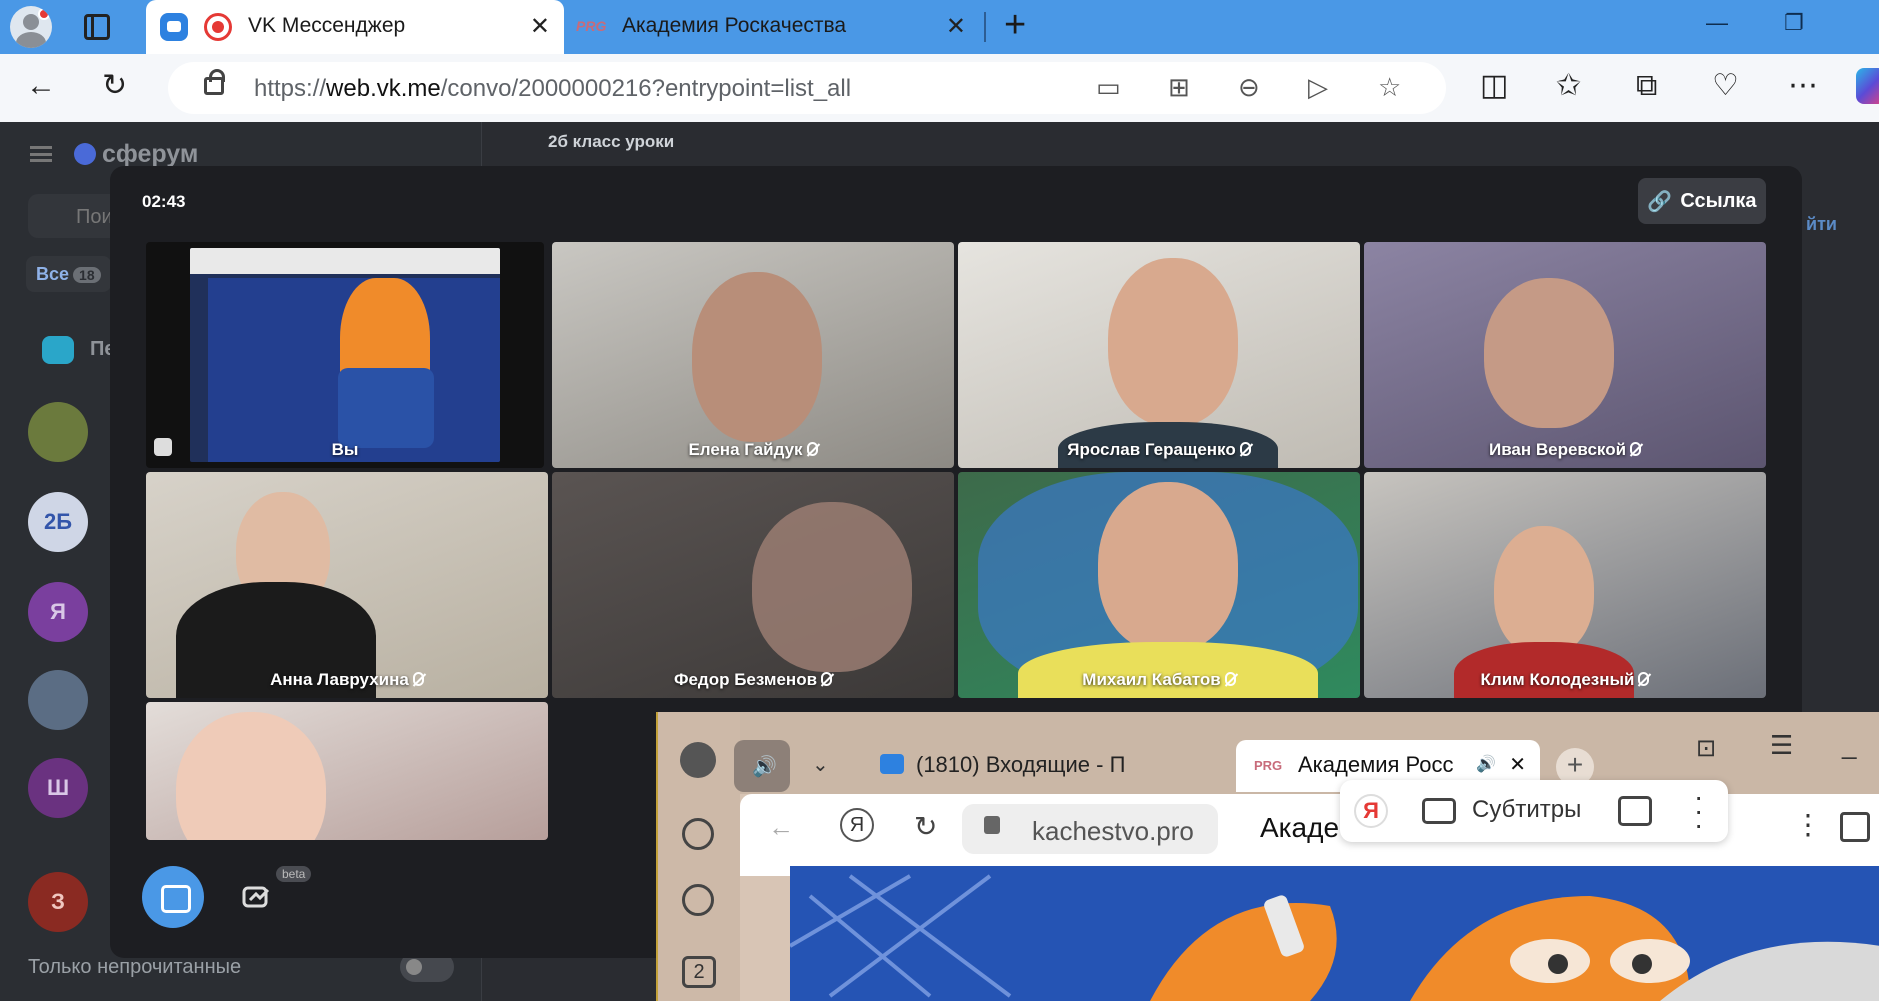 This screenshot has height=1001, width=1879. I want to click on more-options-icon: · · ·, so click(1698, 811).